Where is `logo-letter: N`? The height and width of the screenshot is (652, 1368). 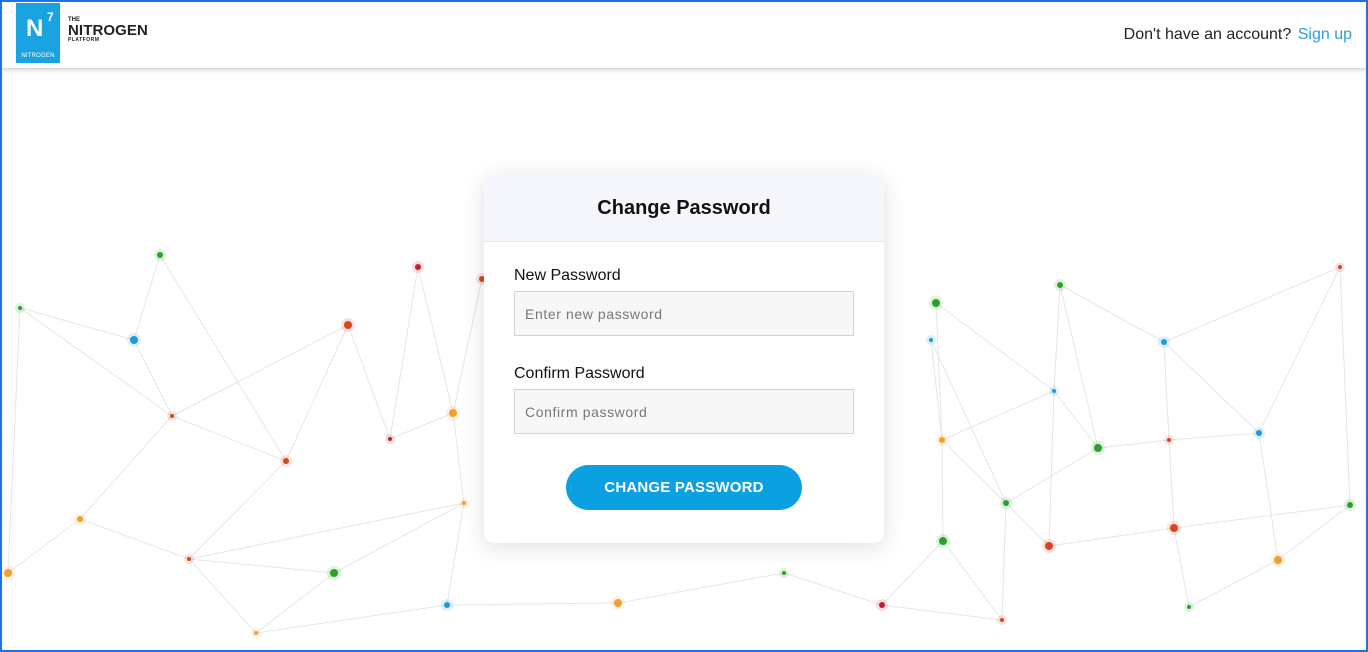 logo-letter: N is located at coordinates (35, 28).